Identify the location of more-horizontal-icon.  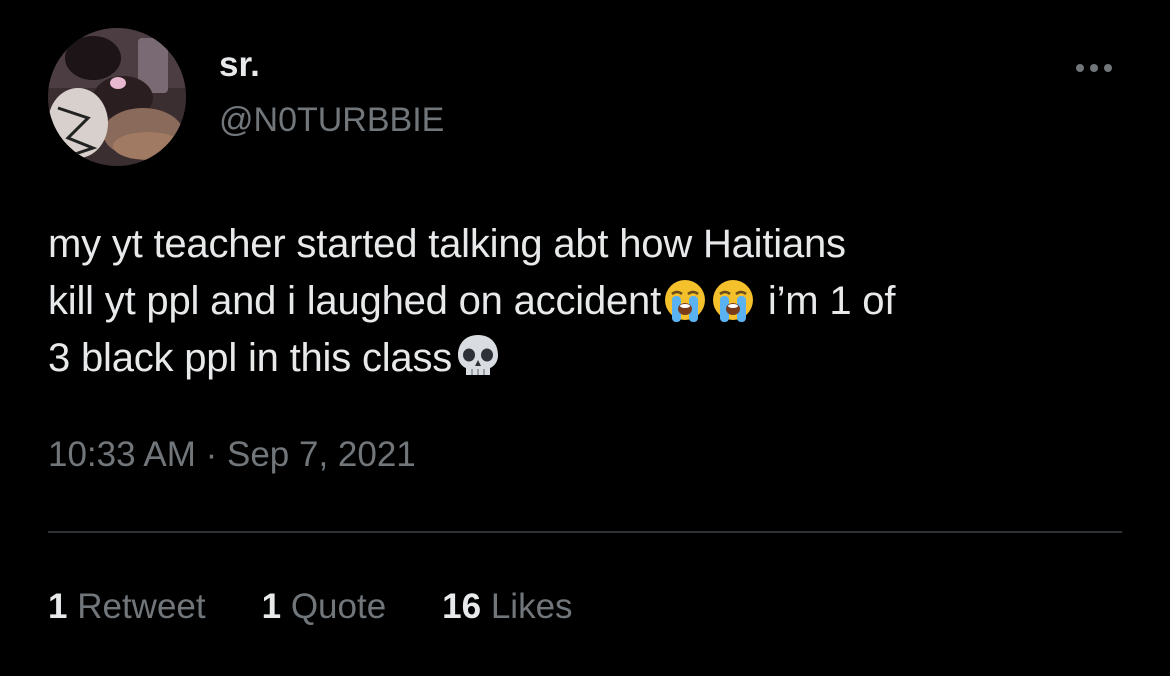
(1094, 68).